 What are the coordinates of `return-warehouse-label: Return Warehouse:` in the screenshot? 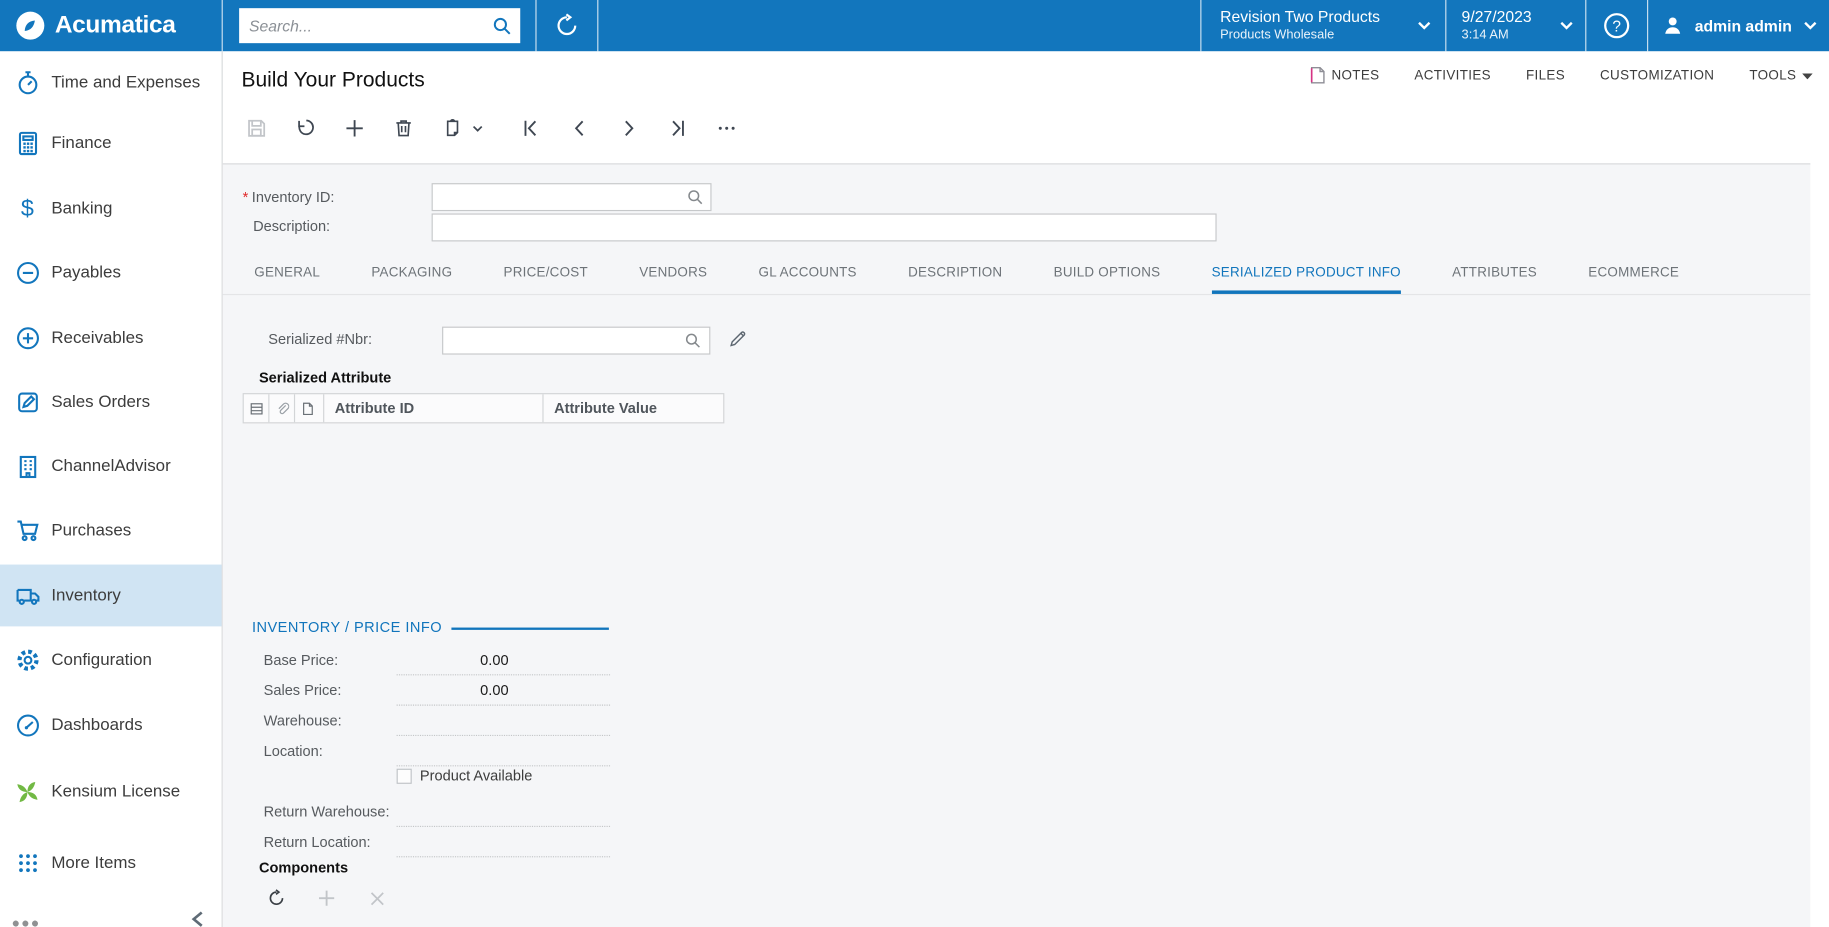 It's located at (326, 812).